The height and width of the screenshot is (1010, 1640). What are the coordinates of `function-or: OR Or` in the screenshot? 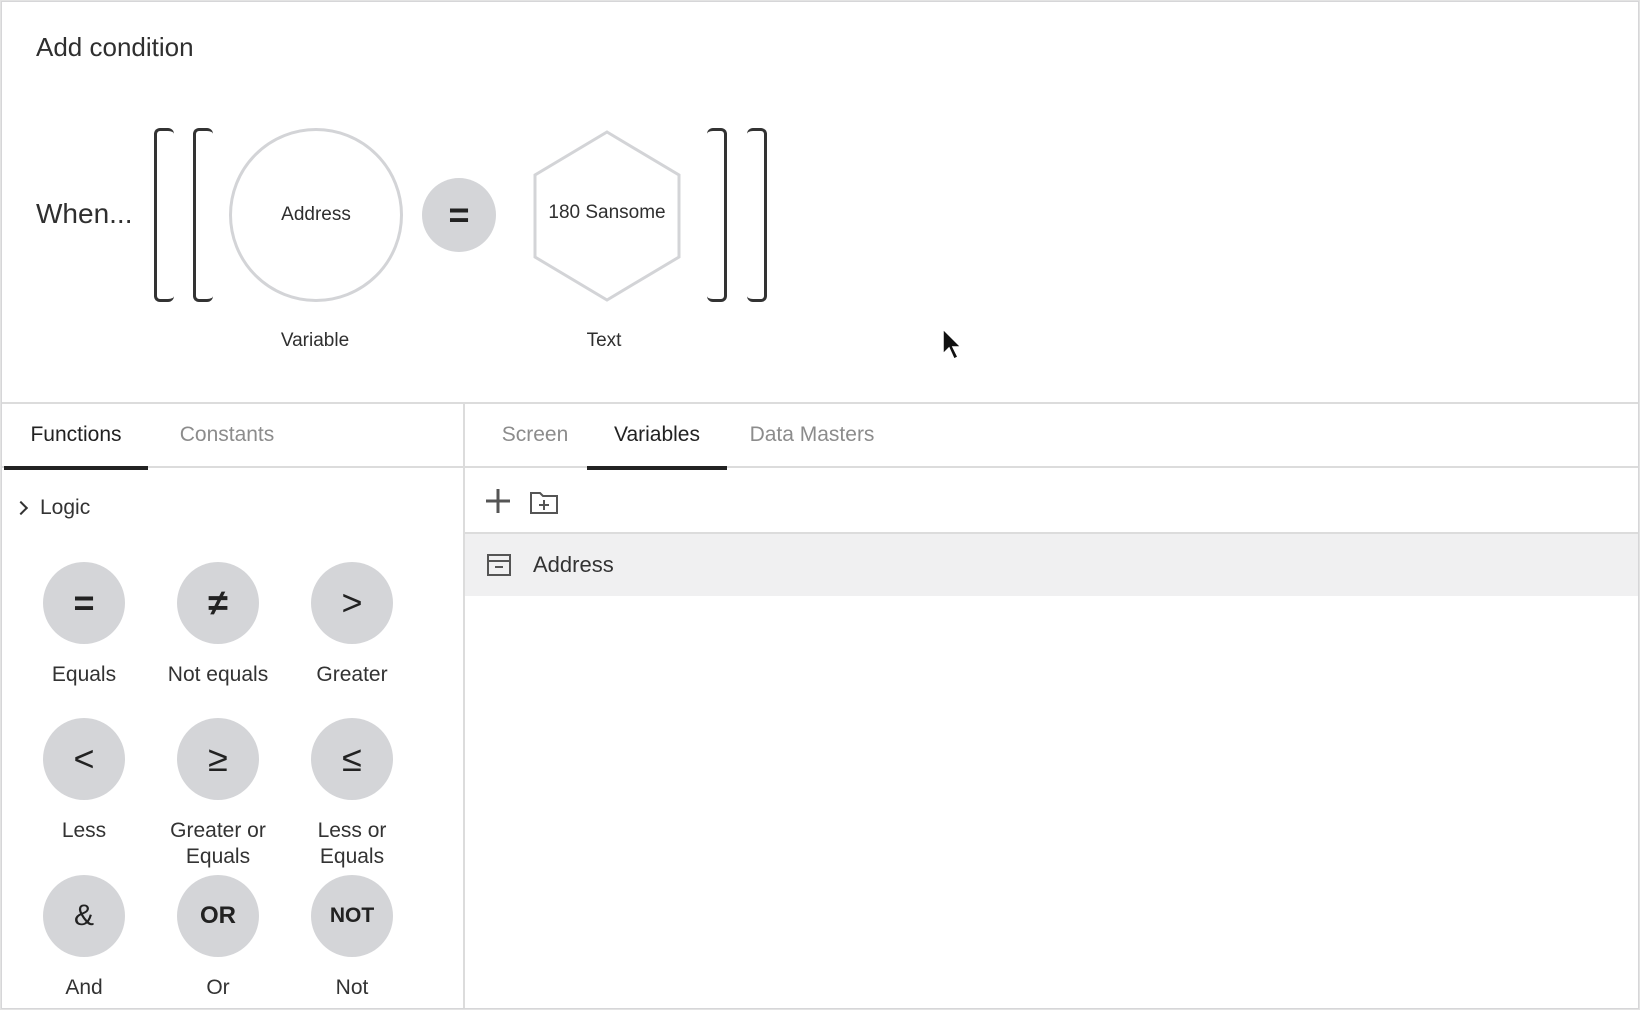 It's located at (218, 938).